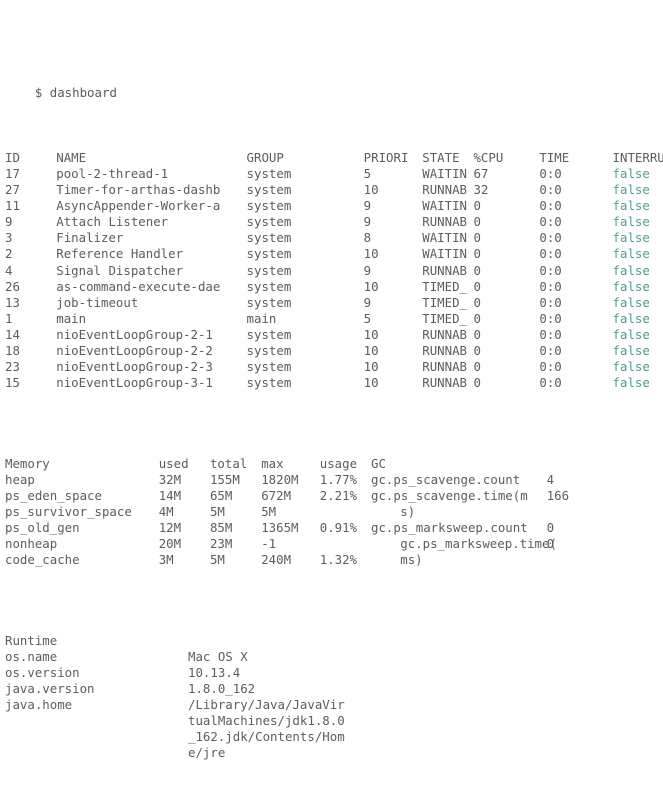 The width and height of the screenshot is (663, 794). What do you see at coordinates (334, 641) in the screenshot?
I see `runtime-header-row: Runtime` at bounding box center [334, 641].